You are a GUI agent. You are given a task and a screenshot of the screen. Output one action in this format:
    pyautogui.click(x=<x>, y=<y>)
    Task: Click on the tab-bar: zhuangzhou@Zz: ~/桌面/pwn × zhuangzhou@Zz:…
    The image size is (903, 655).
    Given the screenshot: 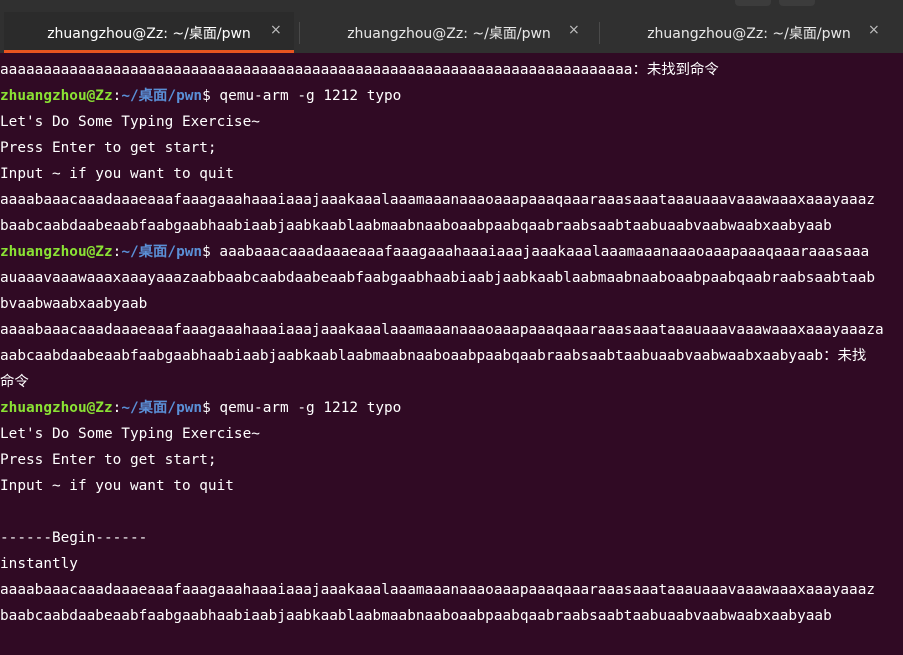 What is the action you would take?
    pyautogui.click(x=451, y=26)
    